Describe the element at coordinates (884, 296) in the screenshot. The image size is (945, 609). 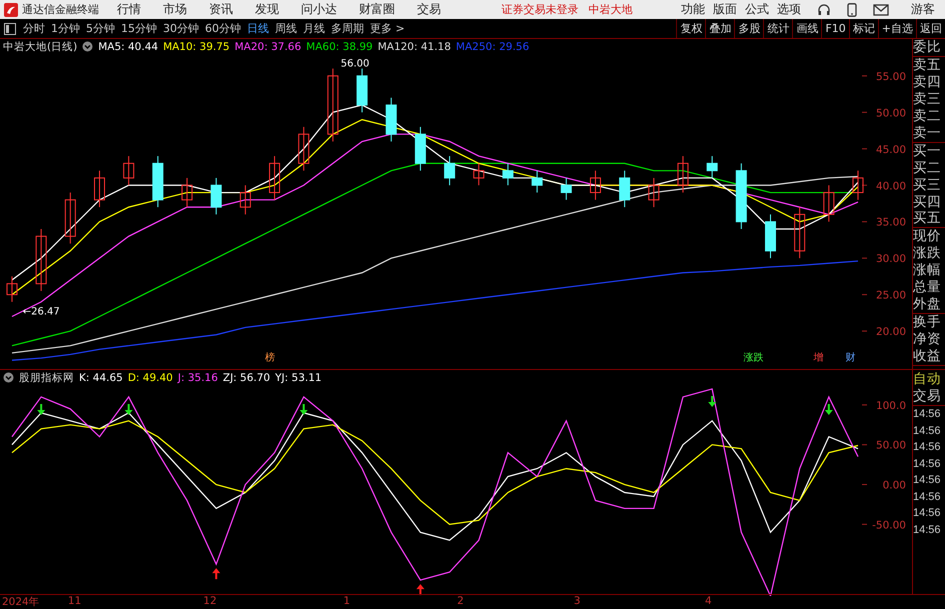
I see `axis-label: 25.00` at that location.